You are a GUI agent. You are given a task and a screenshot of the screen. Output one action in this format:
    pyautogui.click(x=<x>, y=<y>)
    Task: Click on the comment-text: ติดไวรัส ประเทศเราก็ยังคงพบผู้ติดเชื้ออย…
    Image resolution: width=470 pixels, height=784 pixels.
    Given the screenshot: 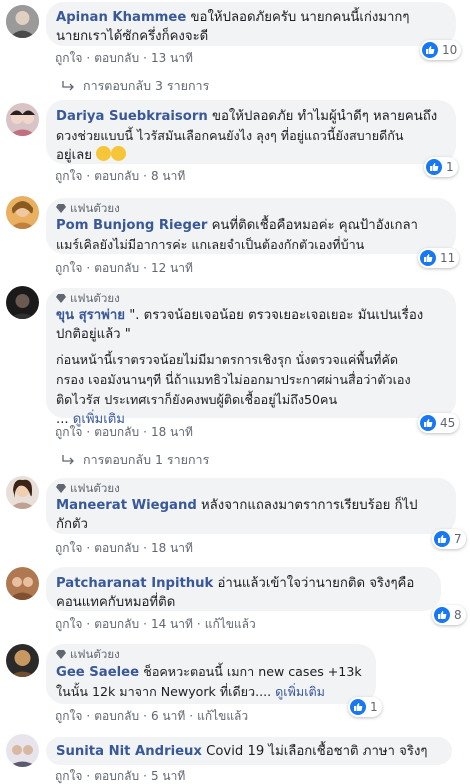 What is the action you would take?
    pyautogui.click(x=197, y=399)
    